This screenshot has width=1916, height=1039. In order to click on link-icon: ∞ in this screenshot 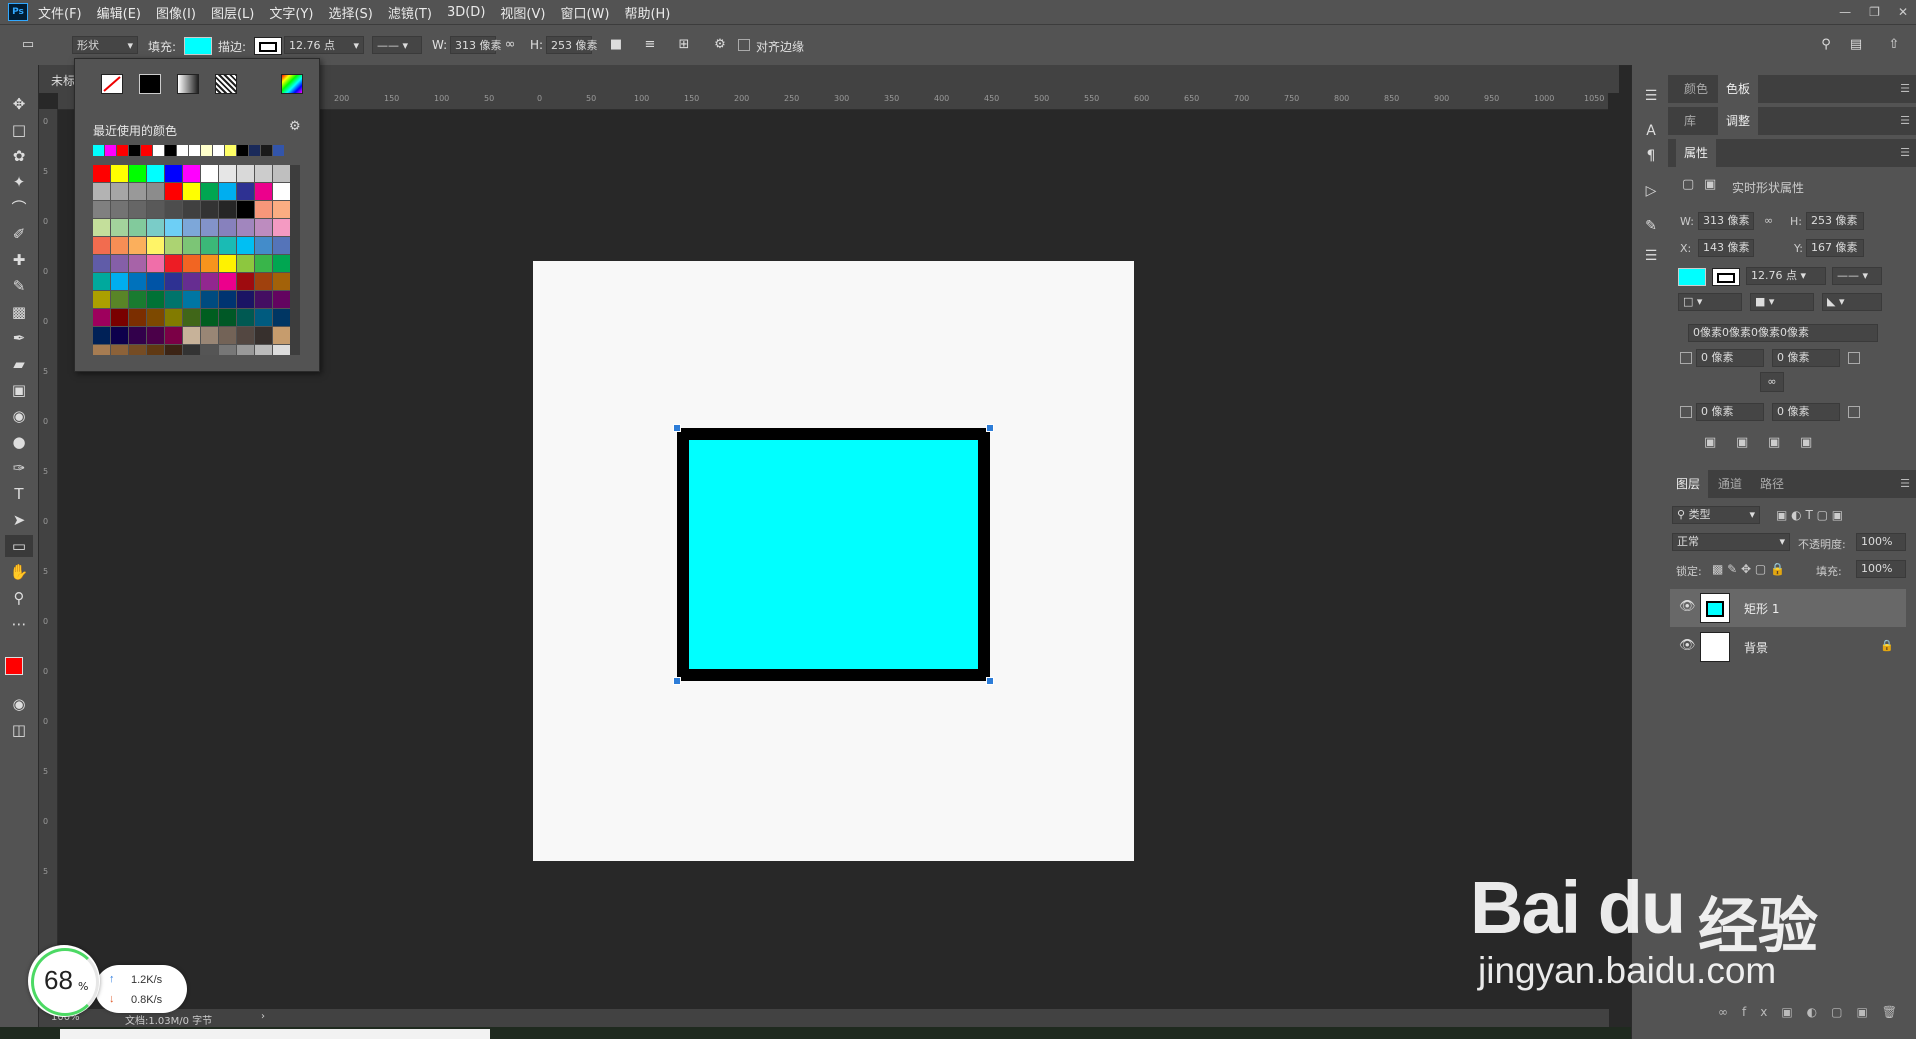, I will do `click(510, 45)`.